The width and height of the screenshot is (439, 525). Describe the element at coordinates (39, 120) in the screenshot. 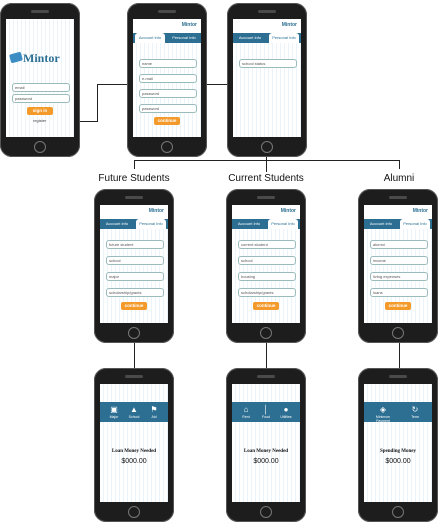

I see `register-link: register` at that location.